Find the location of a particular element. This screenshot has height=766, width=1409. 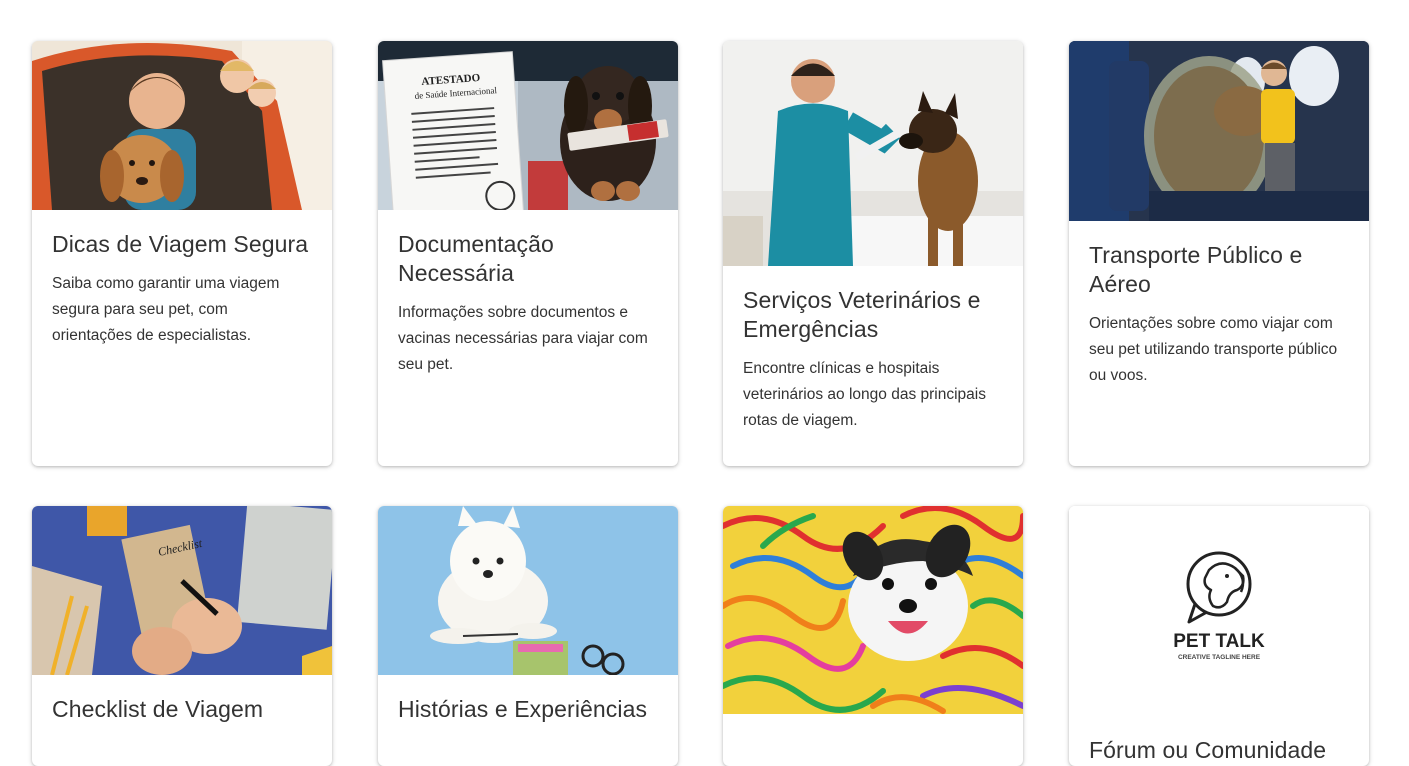

card-title: Transporte Público e Aéreo is located at coordinates (1196, 269).